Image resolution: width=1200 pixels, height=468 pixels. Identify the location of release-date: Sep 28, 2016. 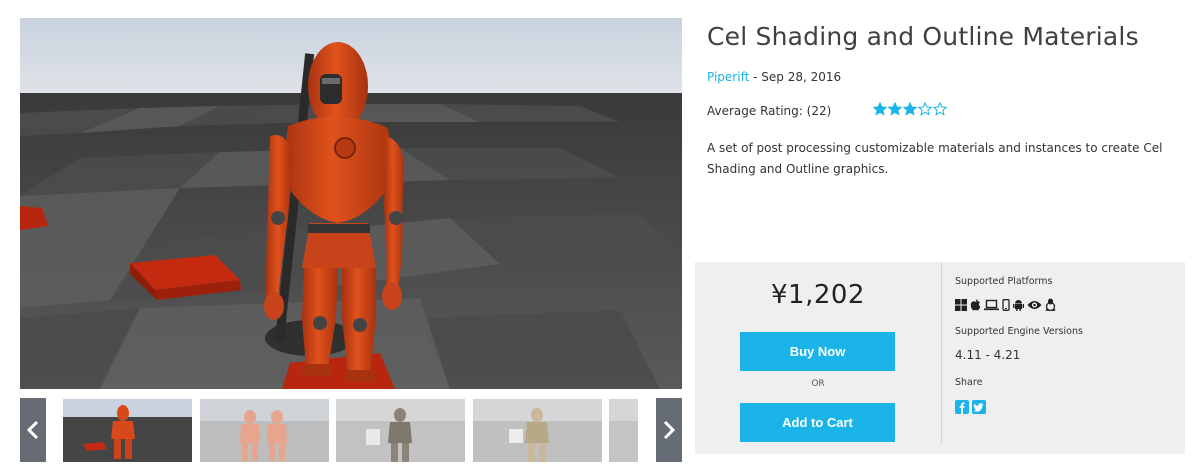
(801, 77).